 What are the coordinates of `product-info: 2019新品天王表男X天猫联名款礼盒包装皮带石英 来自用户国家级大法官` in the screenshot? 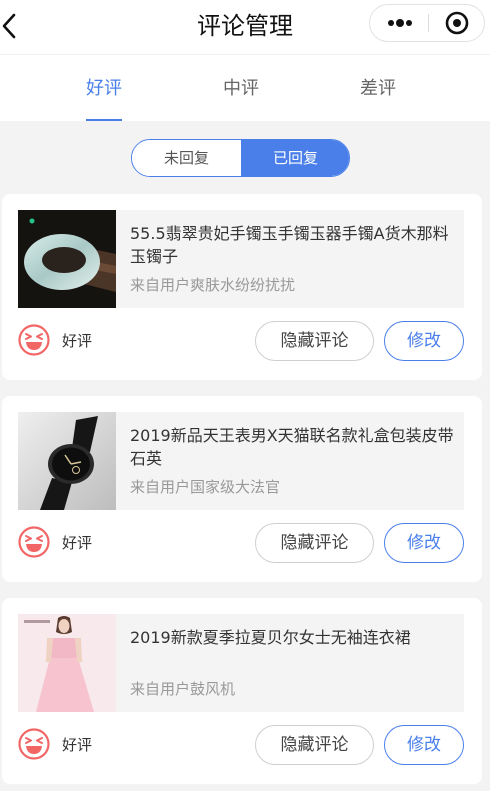 It's located at (290, 461).